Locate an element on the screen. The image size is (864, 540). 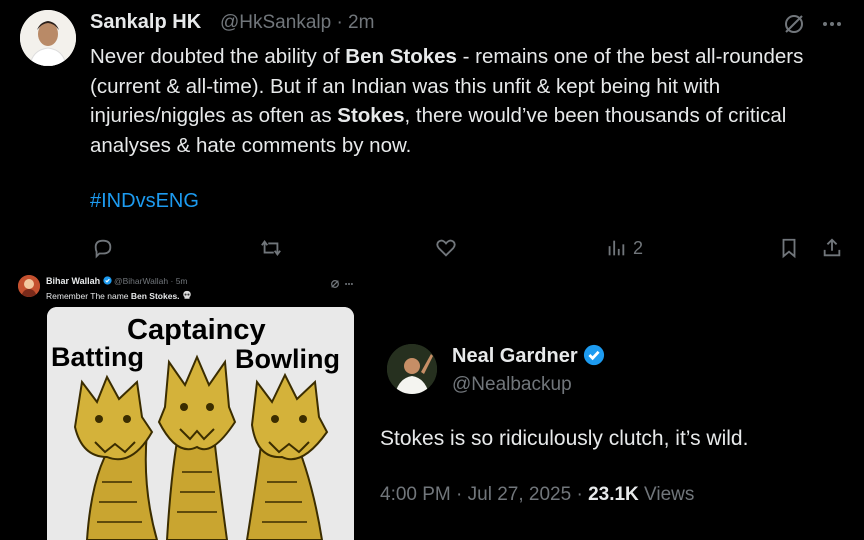
retweet-button is located at coordinates (271, 248).